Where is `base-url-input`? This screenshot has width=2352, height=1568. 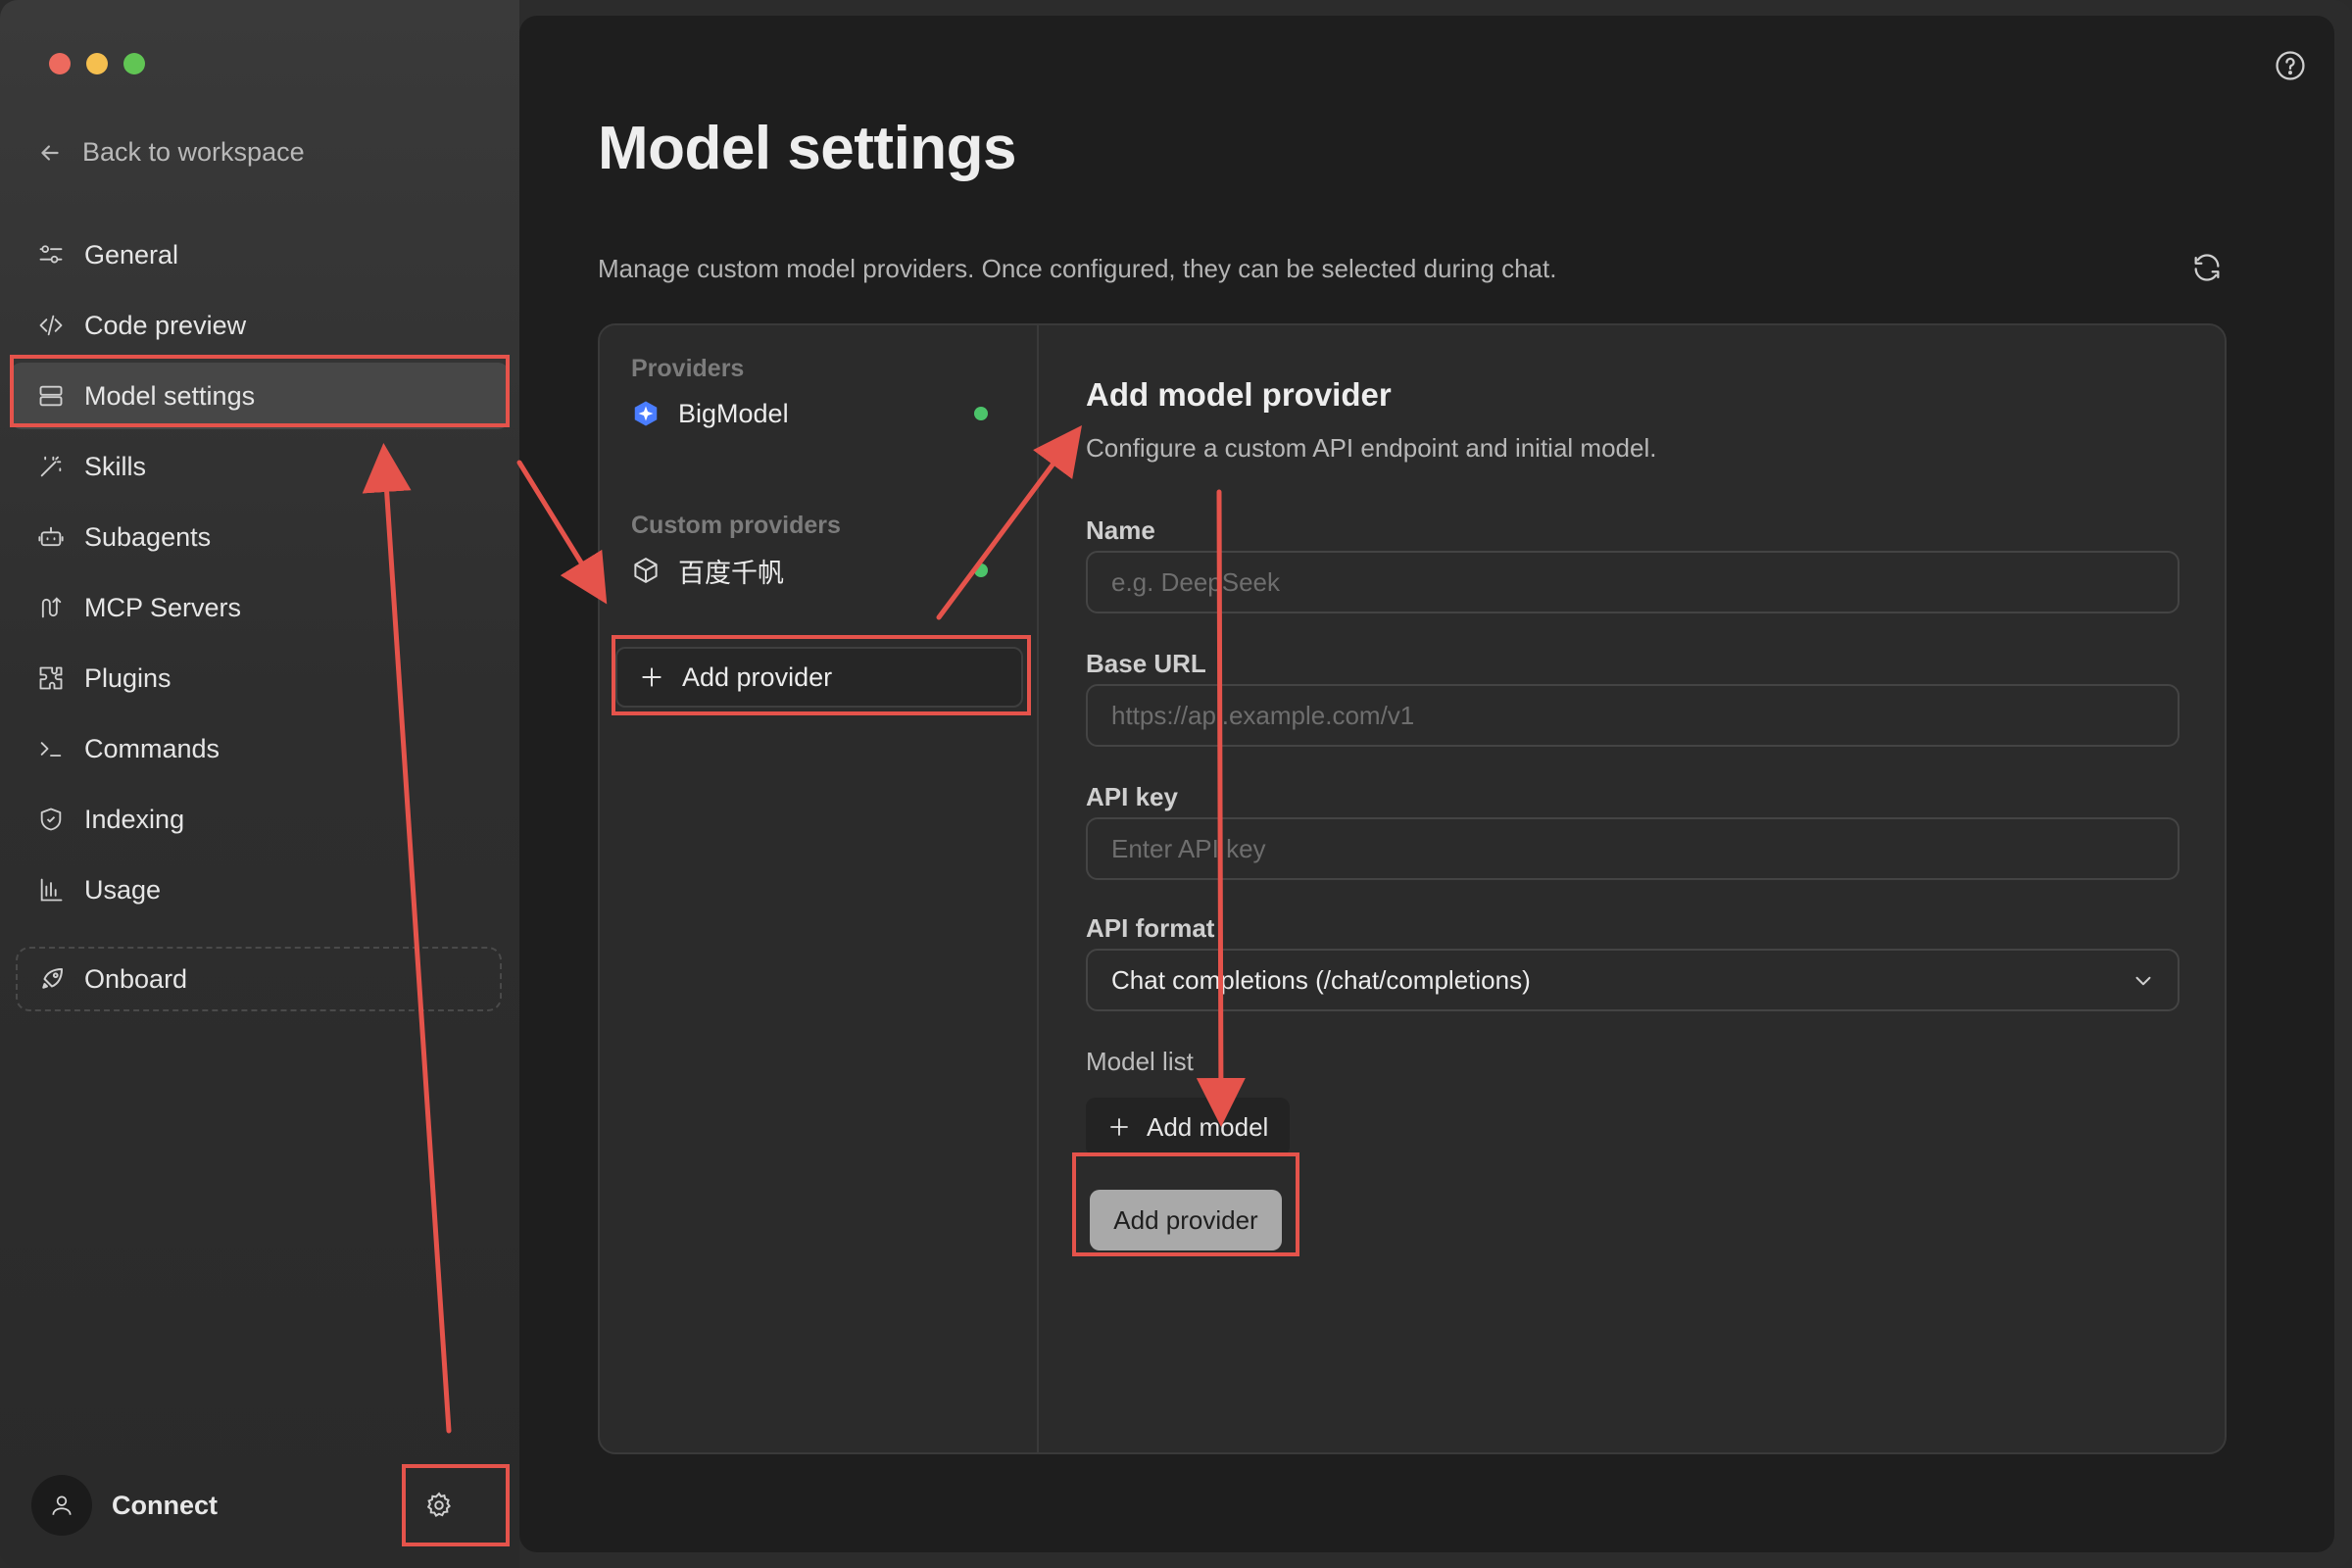 base-url-input is located at coordinates (1633, 715).